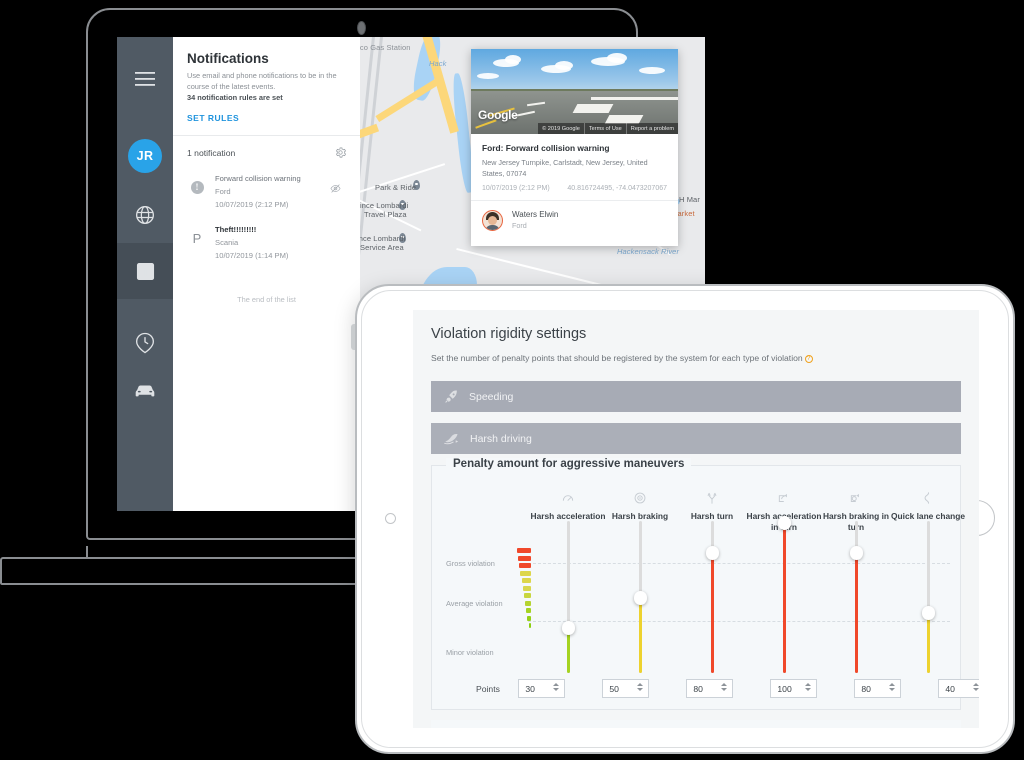 This screenshot has height=760, width=1024. I want to click on map-label: Travel Plaza, so click(385, 214).